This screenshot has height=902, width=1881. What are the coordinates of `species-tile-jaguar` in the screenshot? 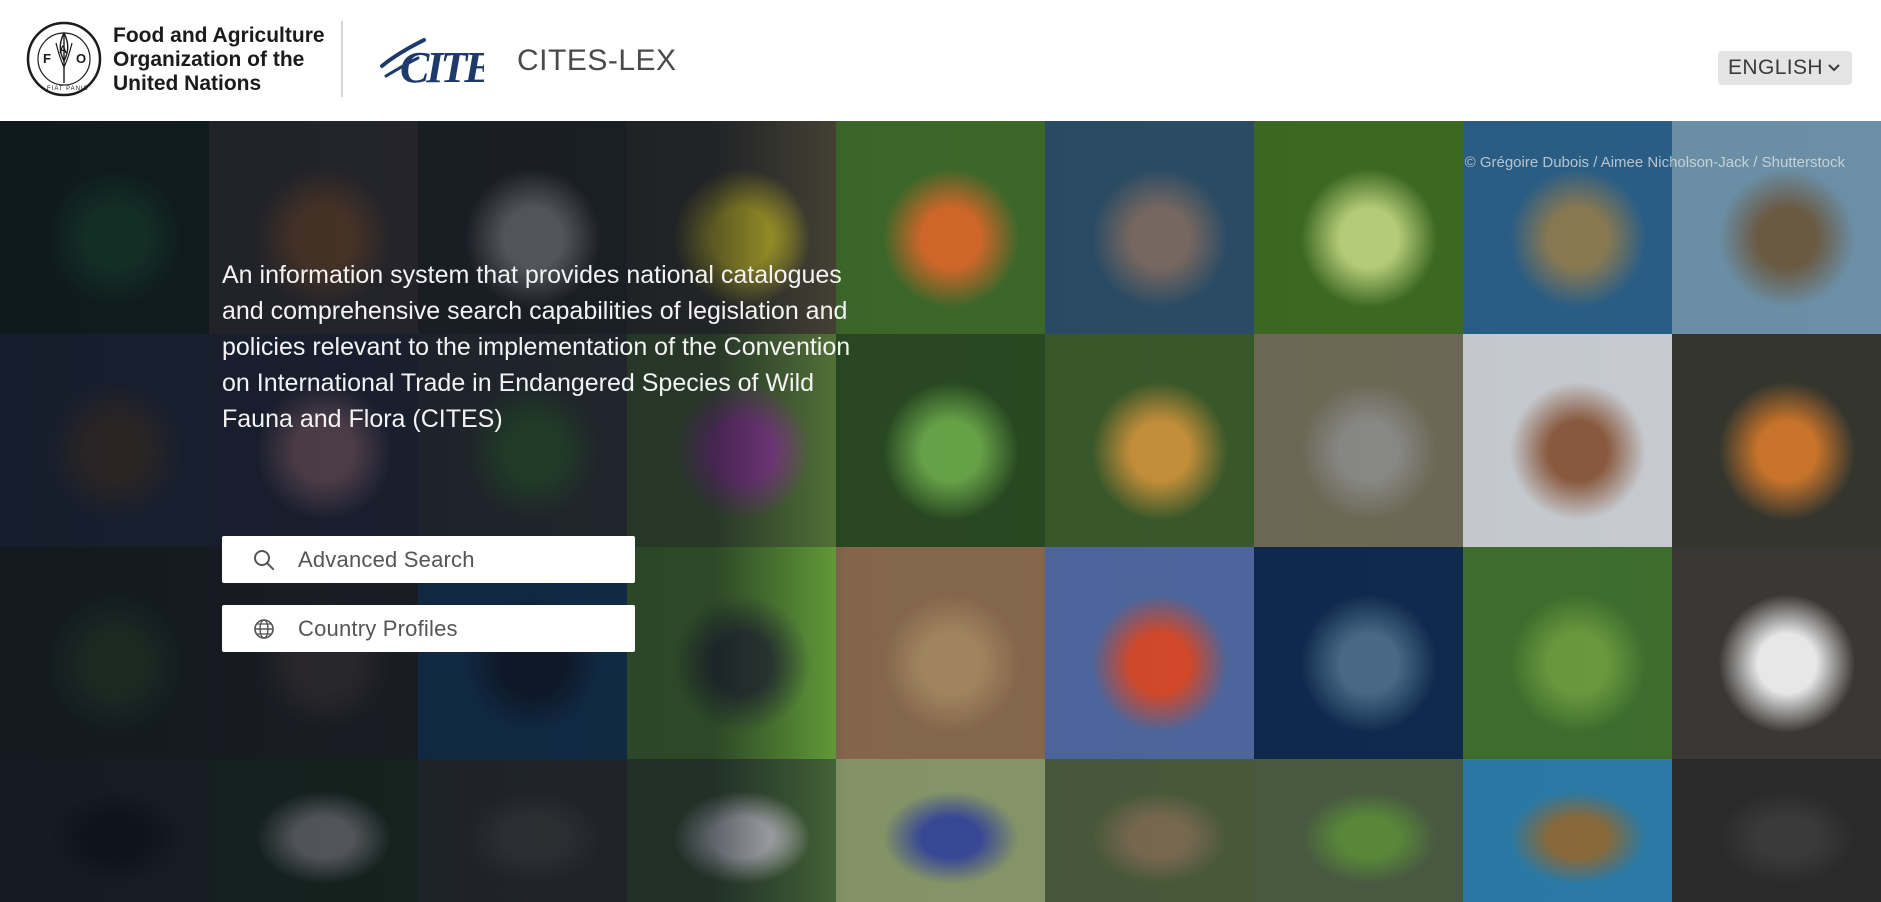 It's located at (1149, 440).